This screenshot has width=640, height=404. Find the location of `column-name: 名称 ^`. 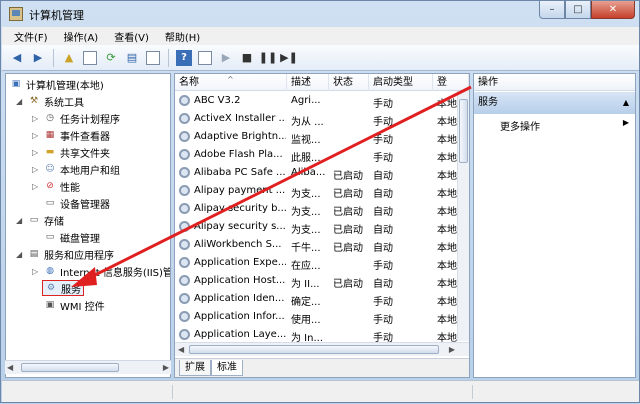

column-name: 名称 ^ is located at coordinates (231, 82).